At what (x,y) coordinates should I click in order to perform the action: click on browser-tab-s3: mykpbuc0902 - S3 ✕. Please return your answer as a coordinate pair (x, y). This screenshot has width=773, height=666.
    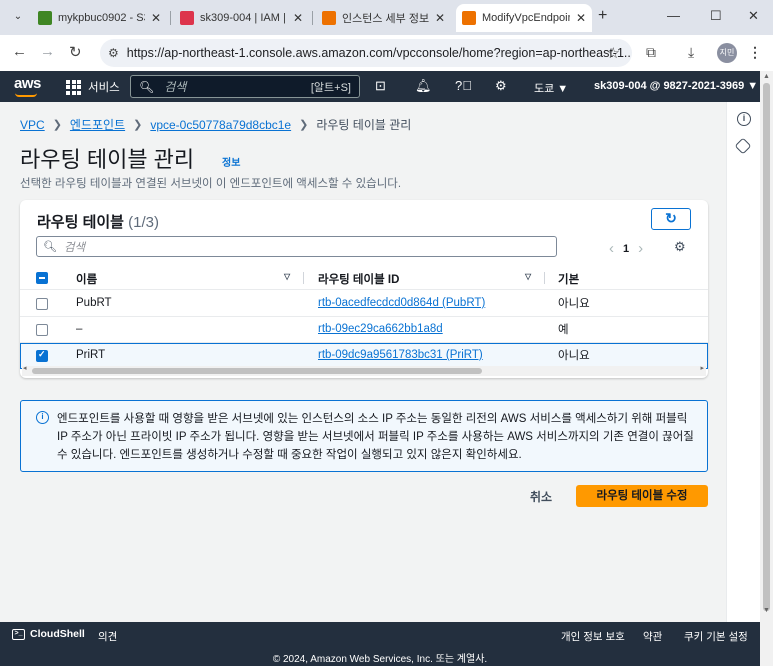
    Looking at the image, I should click on (99, 18).